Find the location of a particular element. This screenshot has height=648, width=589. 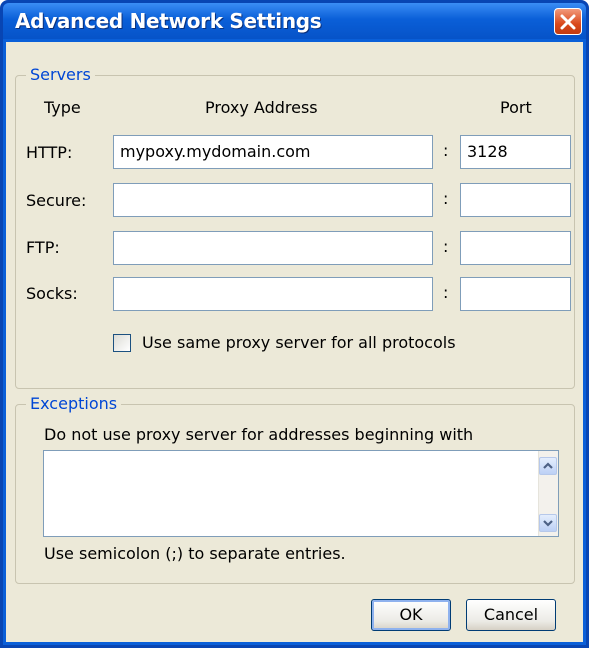

exceptions-hint: Use semicolon (;) to separate entries. is located at coordinates (195, 553).